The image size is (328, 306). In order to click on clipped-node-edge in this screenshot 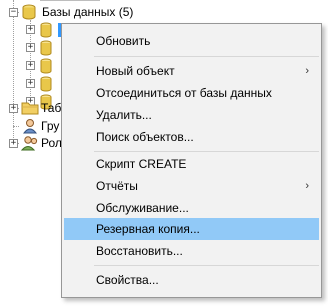, I will do `click(70, 0)`.